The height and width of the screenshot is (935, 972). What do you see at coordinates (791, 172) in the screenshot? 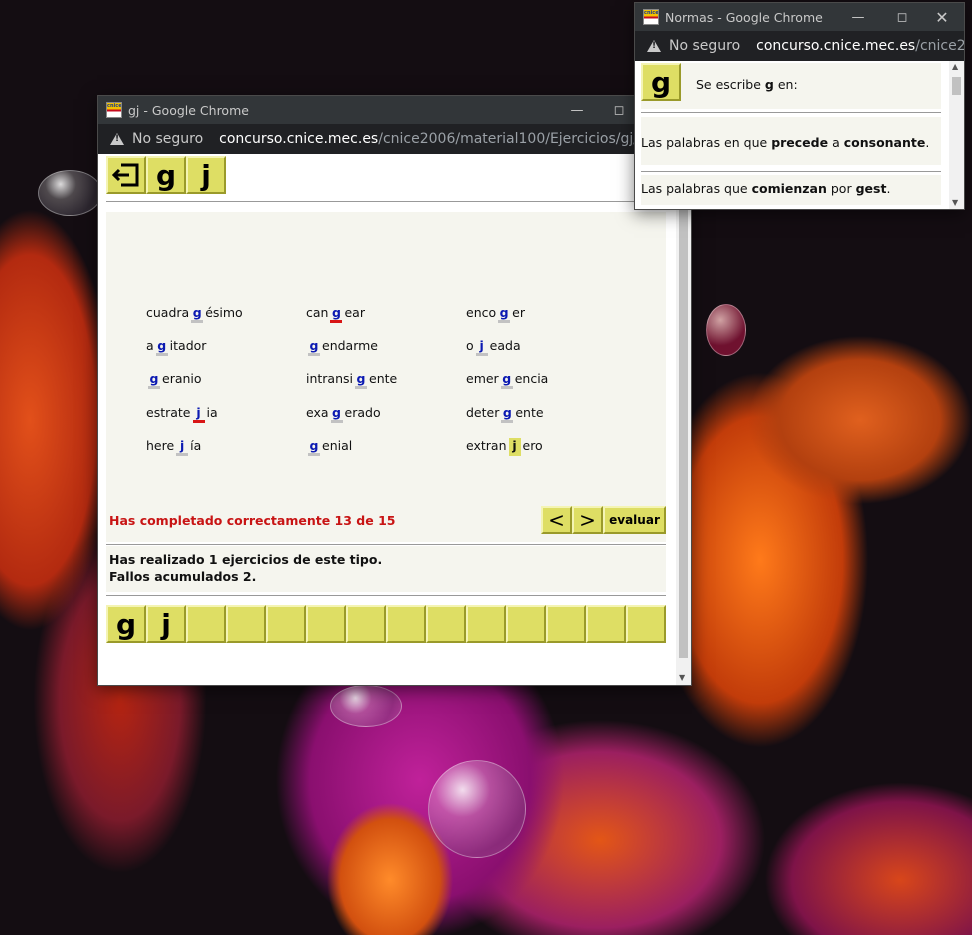
I see `rules-divider` at bounding box center [791, 172].